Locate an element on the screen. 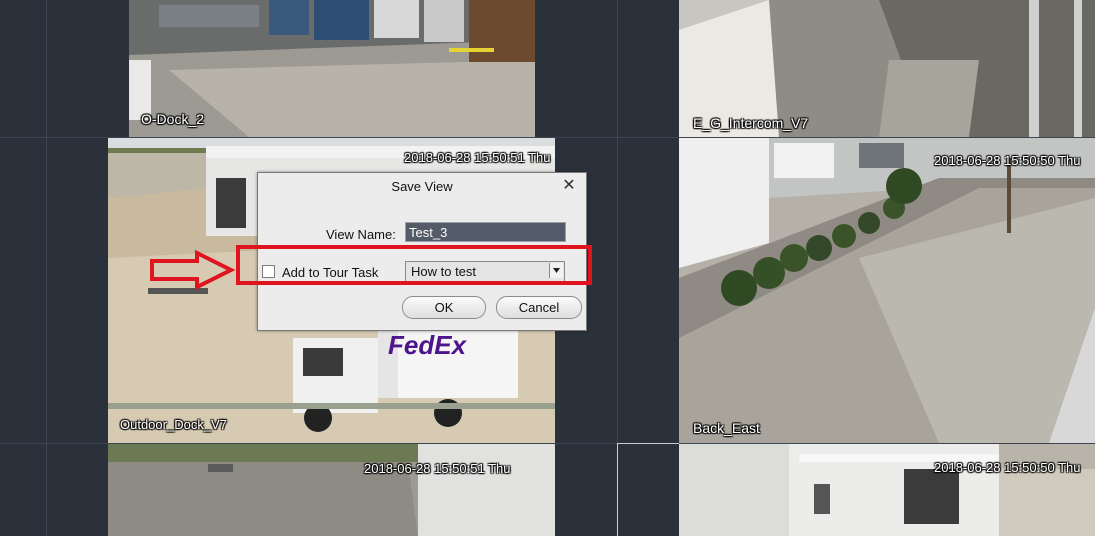  camera-tile-o-dock-2: O-Dock_2 is located at coordinates (332, 68).